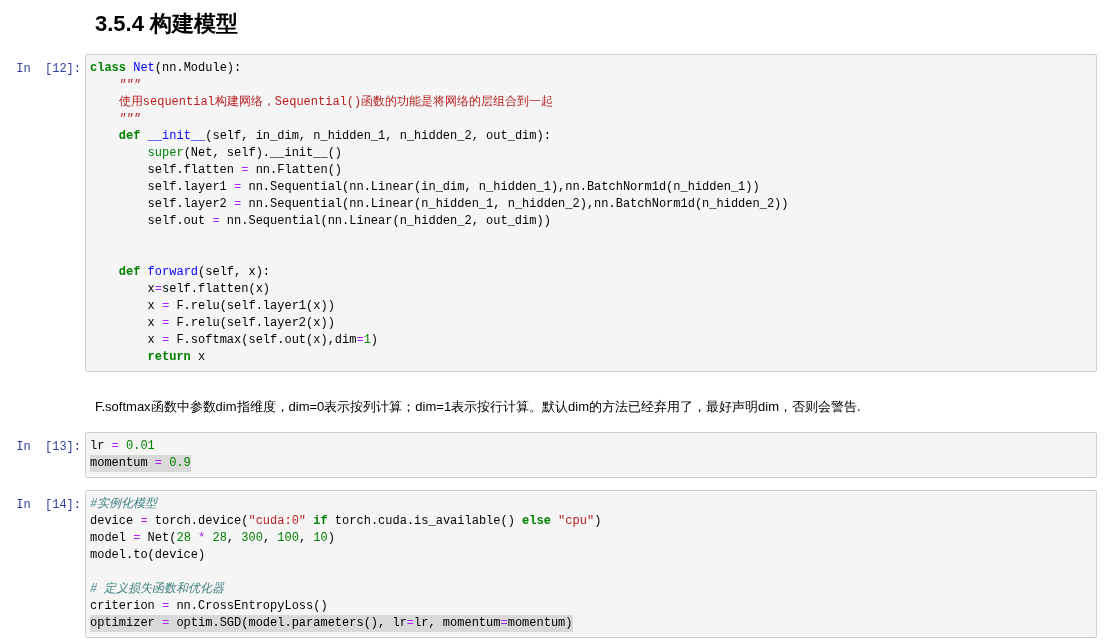  Describe the element at coordinates (212, 538) in the screenshot. I see `code-line: model = Net(28 * 28, 300, 100, 10)` at that location.